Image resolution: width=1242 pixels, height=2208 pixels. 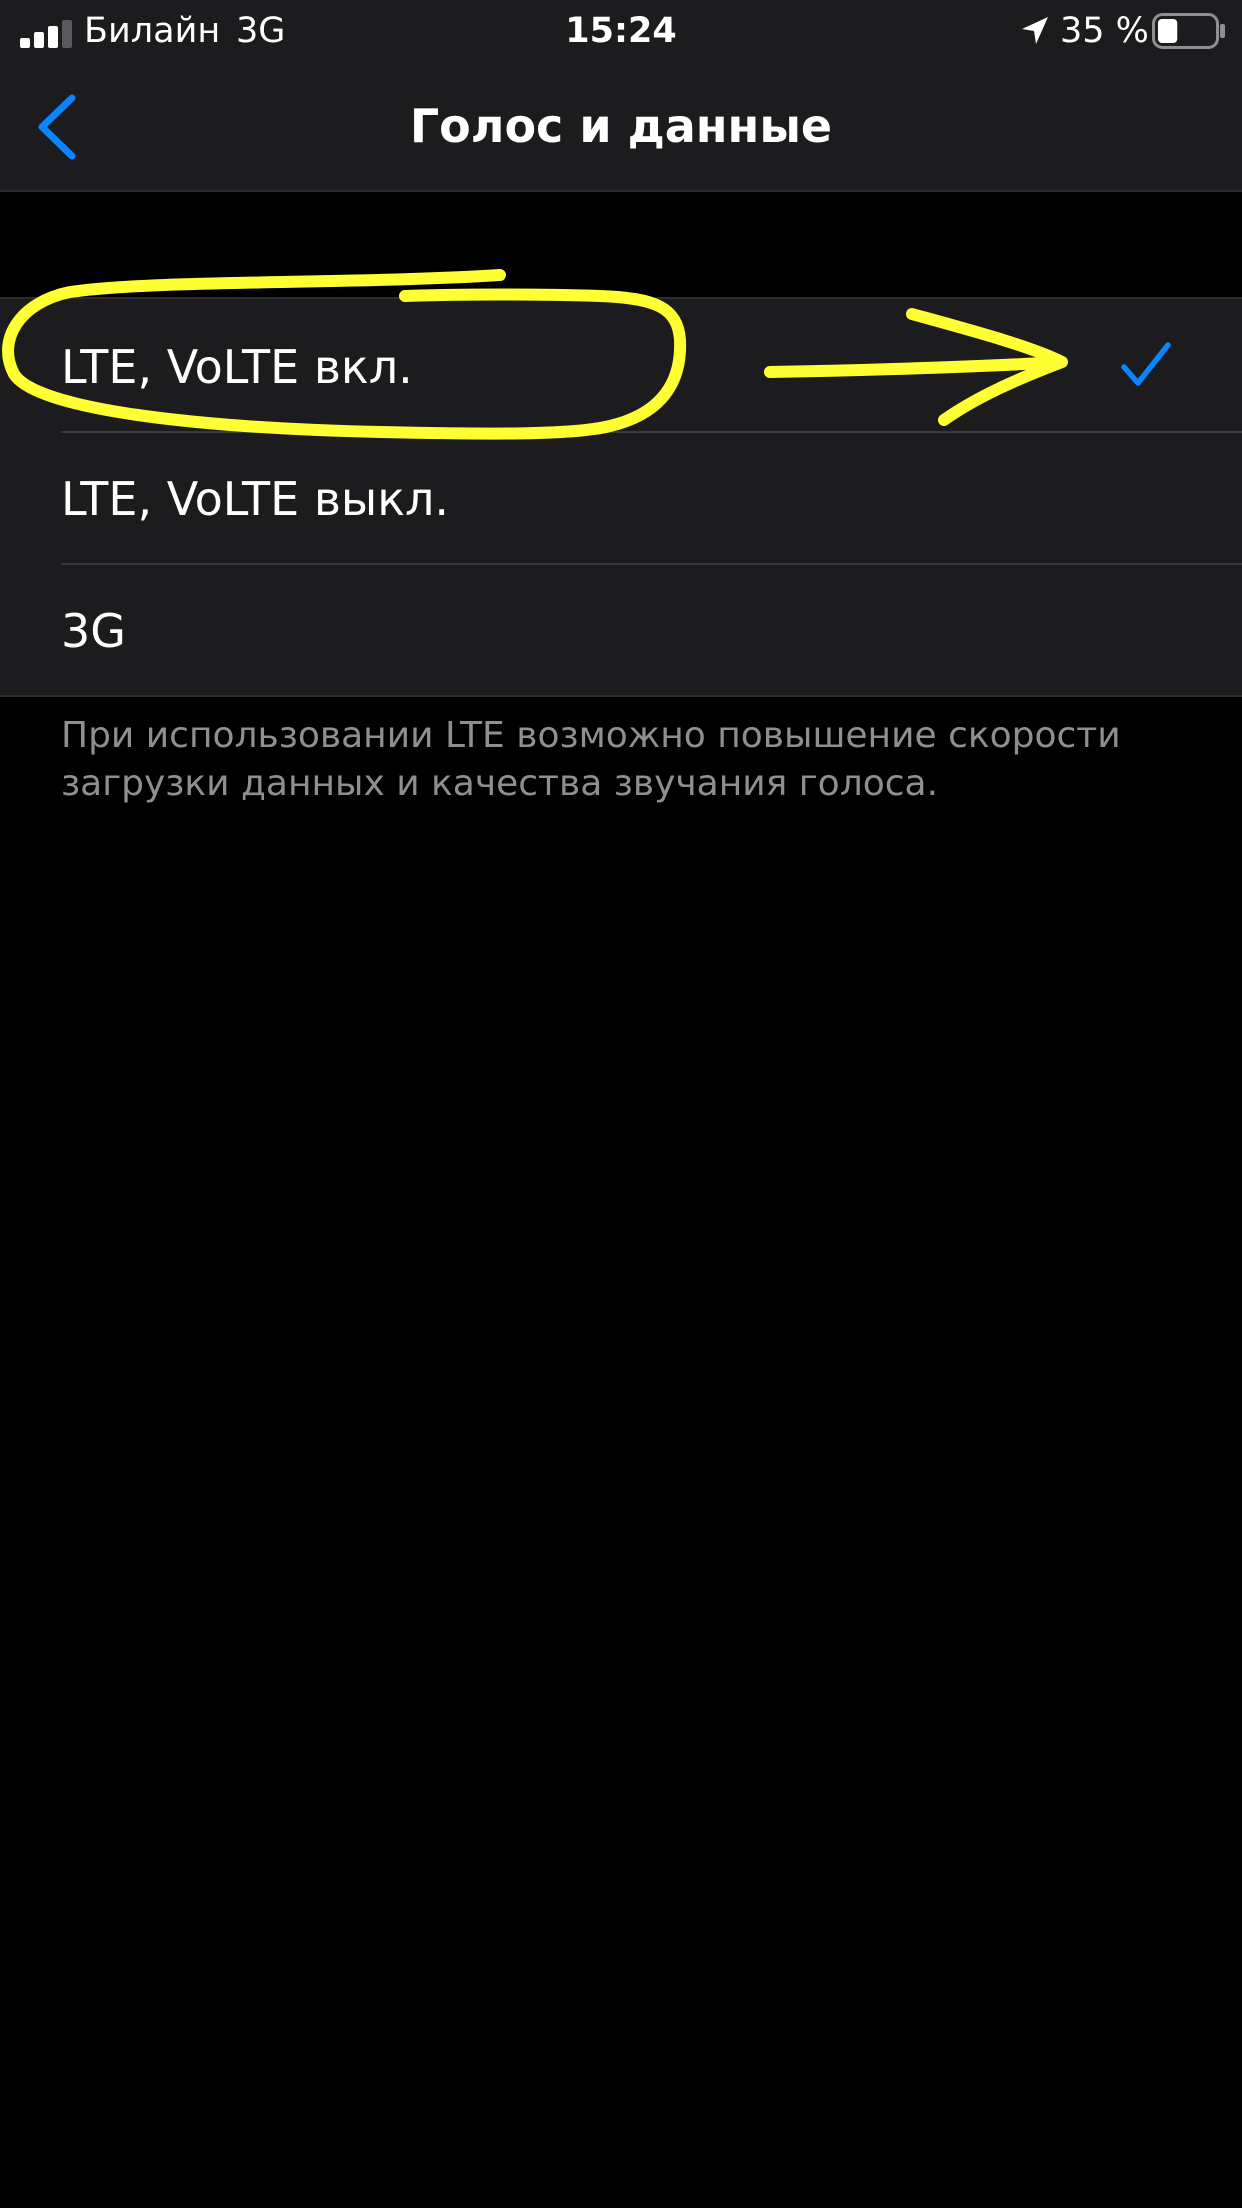 I want to click on page-title: Голос и данные, so click(x=621, y=126).